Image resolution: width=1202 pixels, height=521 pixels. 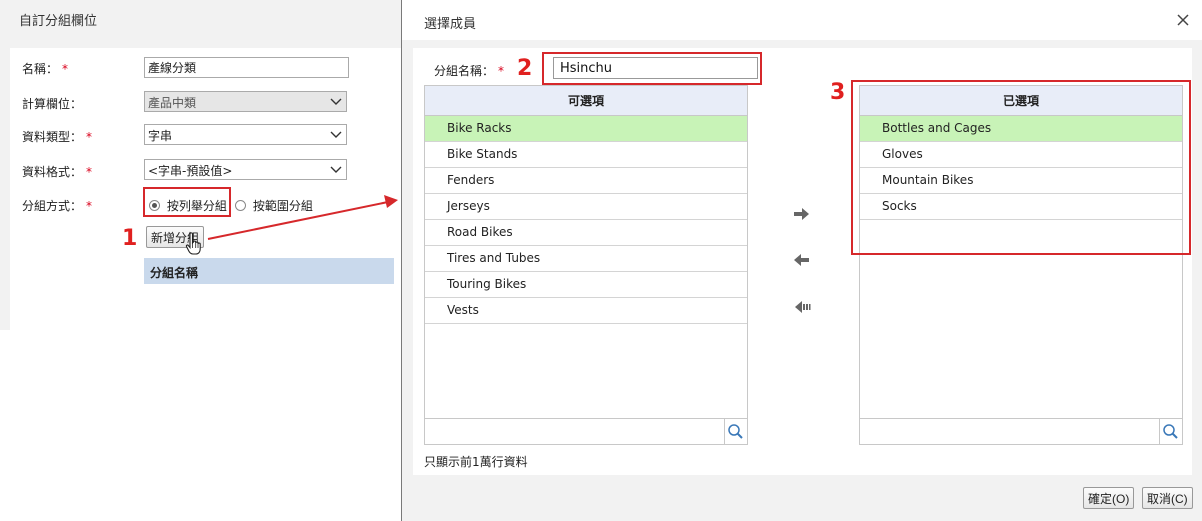 What do you see at coordinates (57, 137) in the screenshot?
I see `data-type-label: 資料類型： *` at bounding box center [57, 137].